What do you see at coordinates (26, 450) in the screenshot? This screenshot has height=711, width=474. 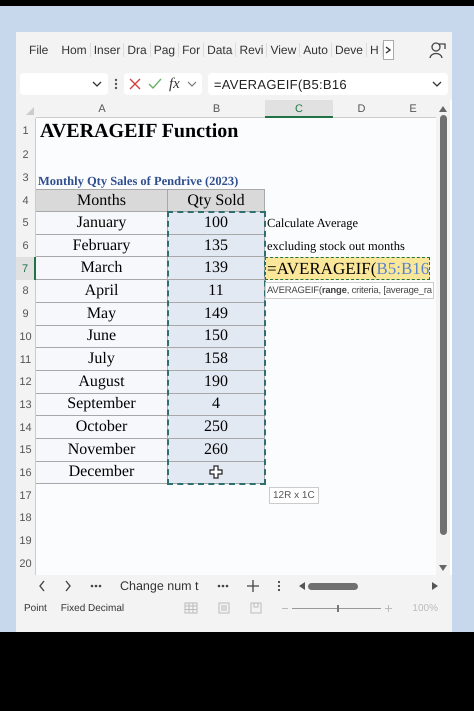 I see `row-header: 15` at bounding box center [26, 450].